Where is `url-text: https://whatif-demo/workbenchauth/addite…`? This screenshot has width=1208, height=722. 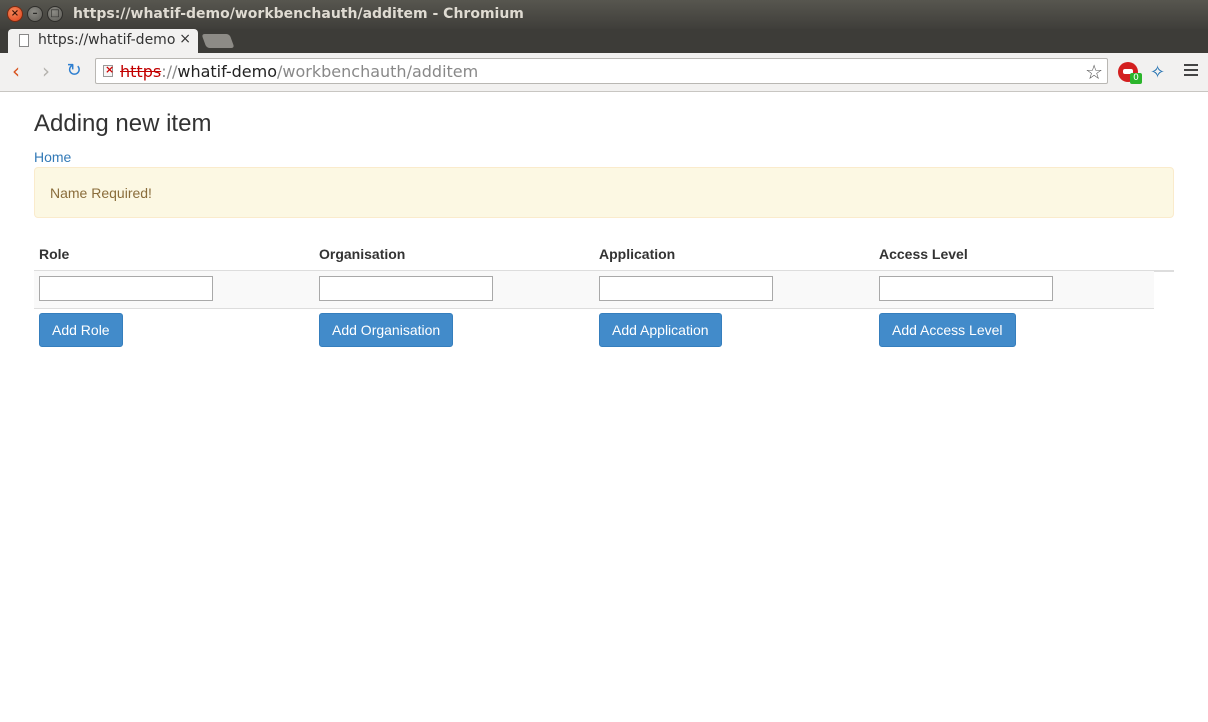 url-text: https://whatif-demo/workbenchauth/addite… is located at coordinates (299, 71).